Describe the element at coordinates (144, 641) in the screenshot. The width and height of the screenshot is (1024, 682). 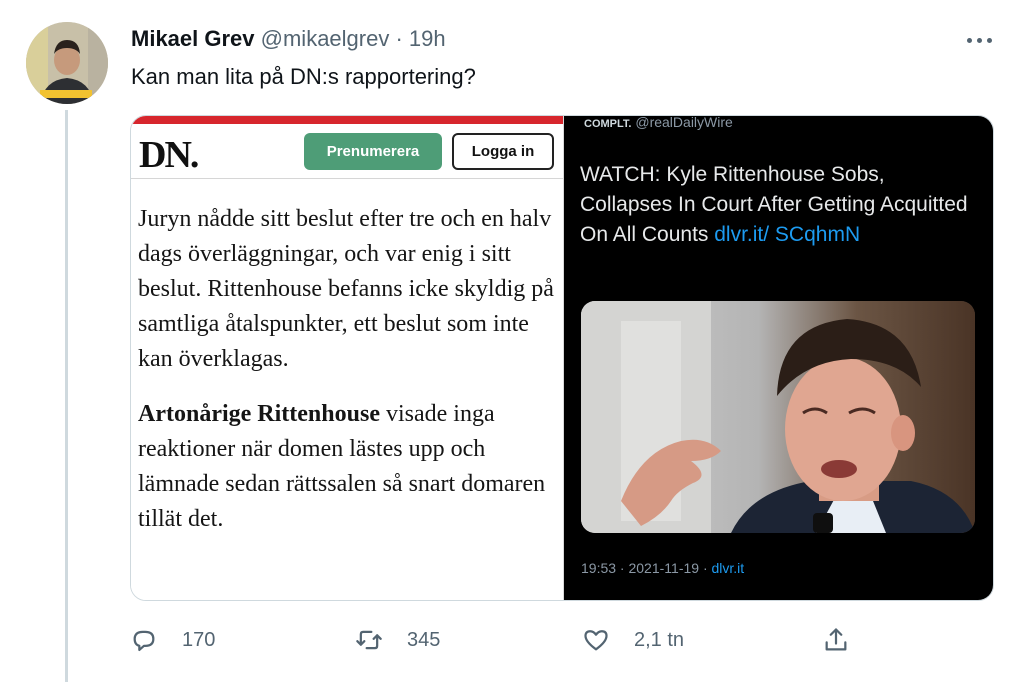
I see `reply-icon` at that location.